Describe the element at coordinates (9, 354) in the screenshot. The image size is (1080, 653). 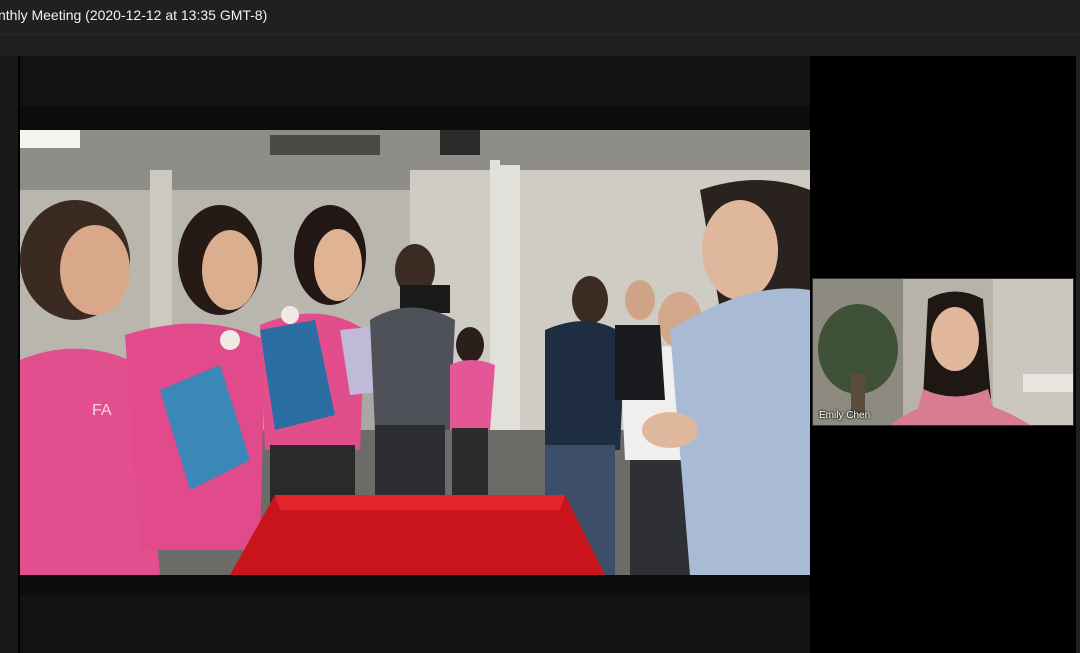
I see `left-edge` at that location.